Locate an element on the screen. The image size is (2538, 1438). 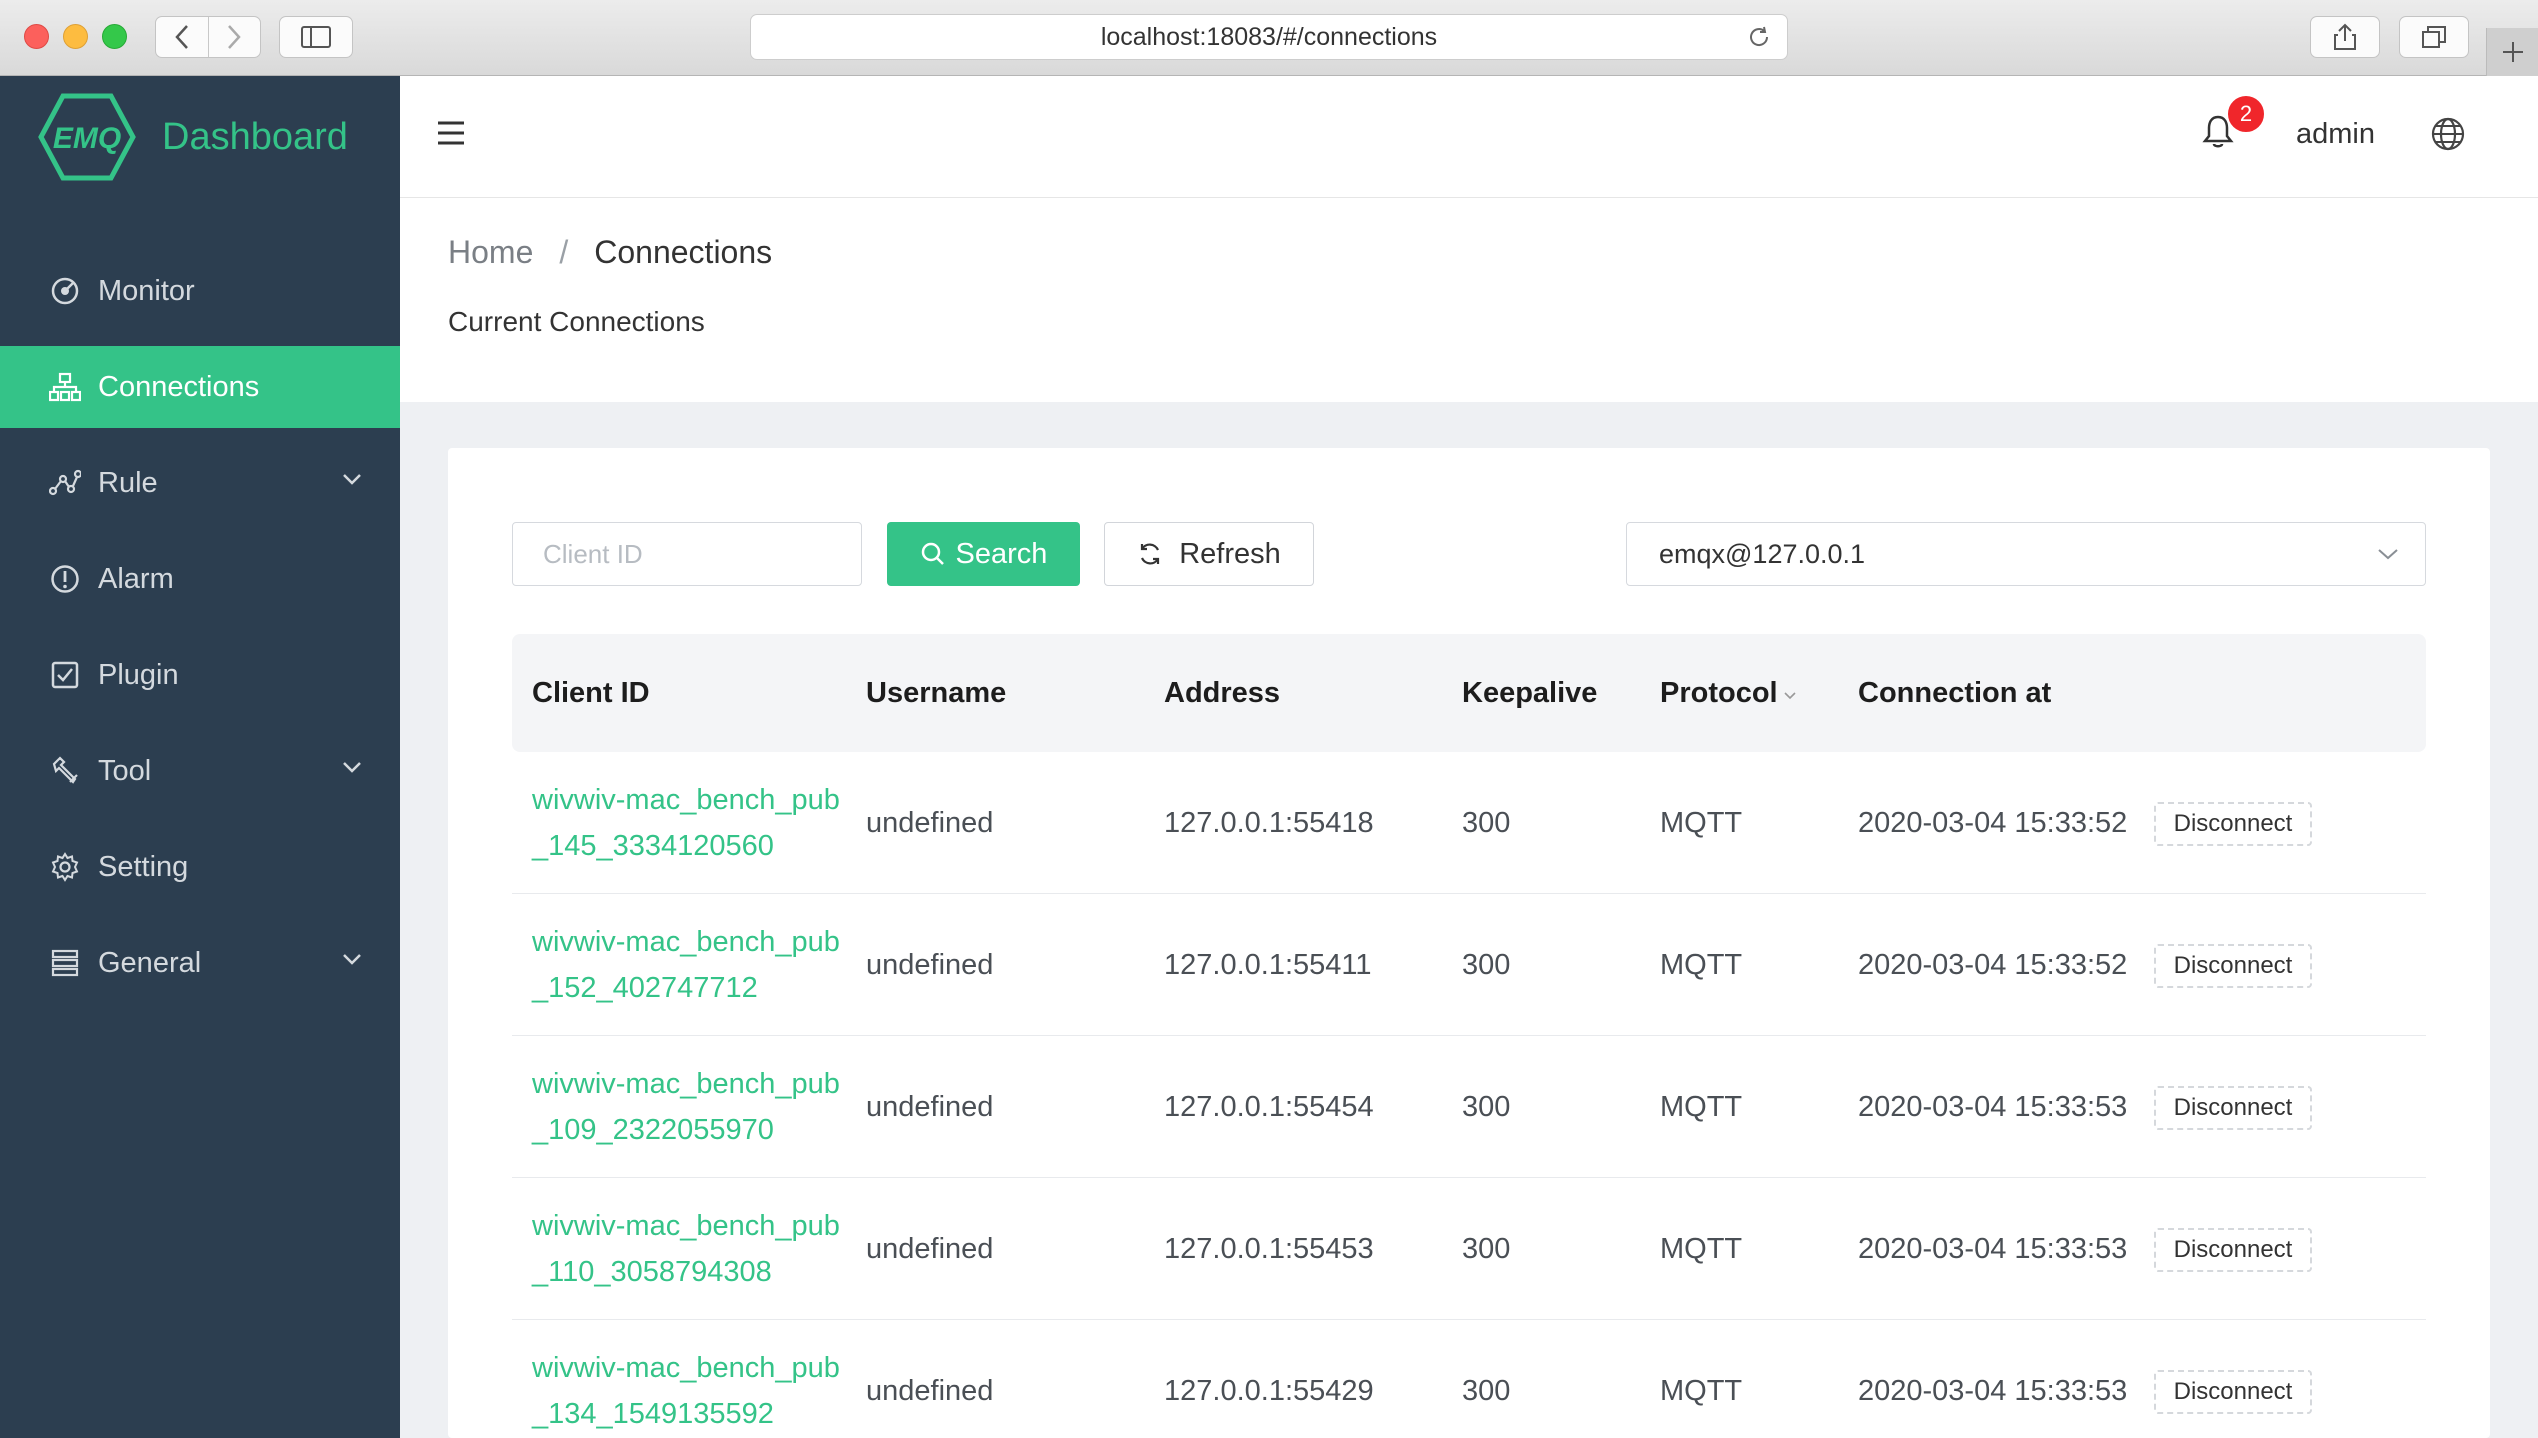
sidebar-item-label: Plugin is located at coordinates (138, 674).